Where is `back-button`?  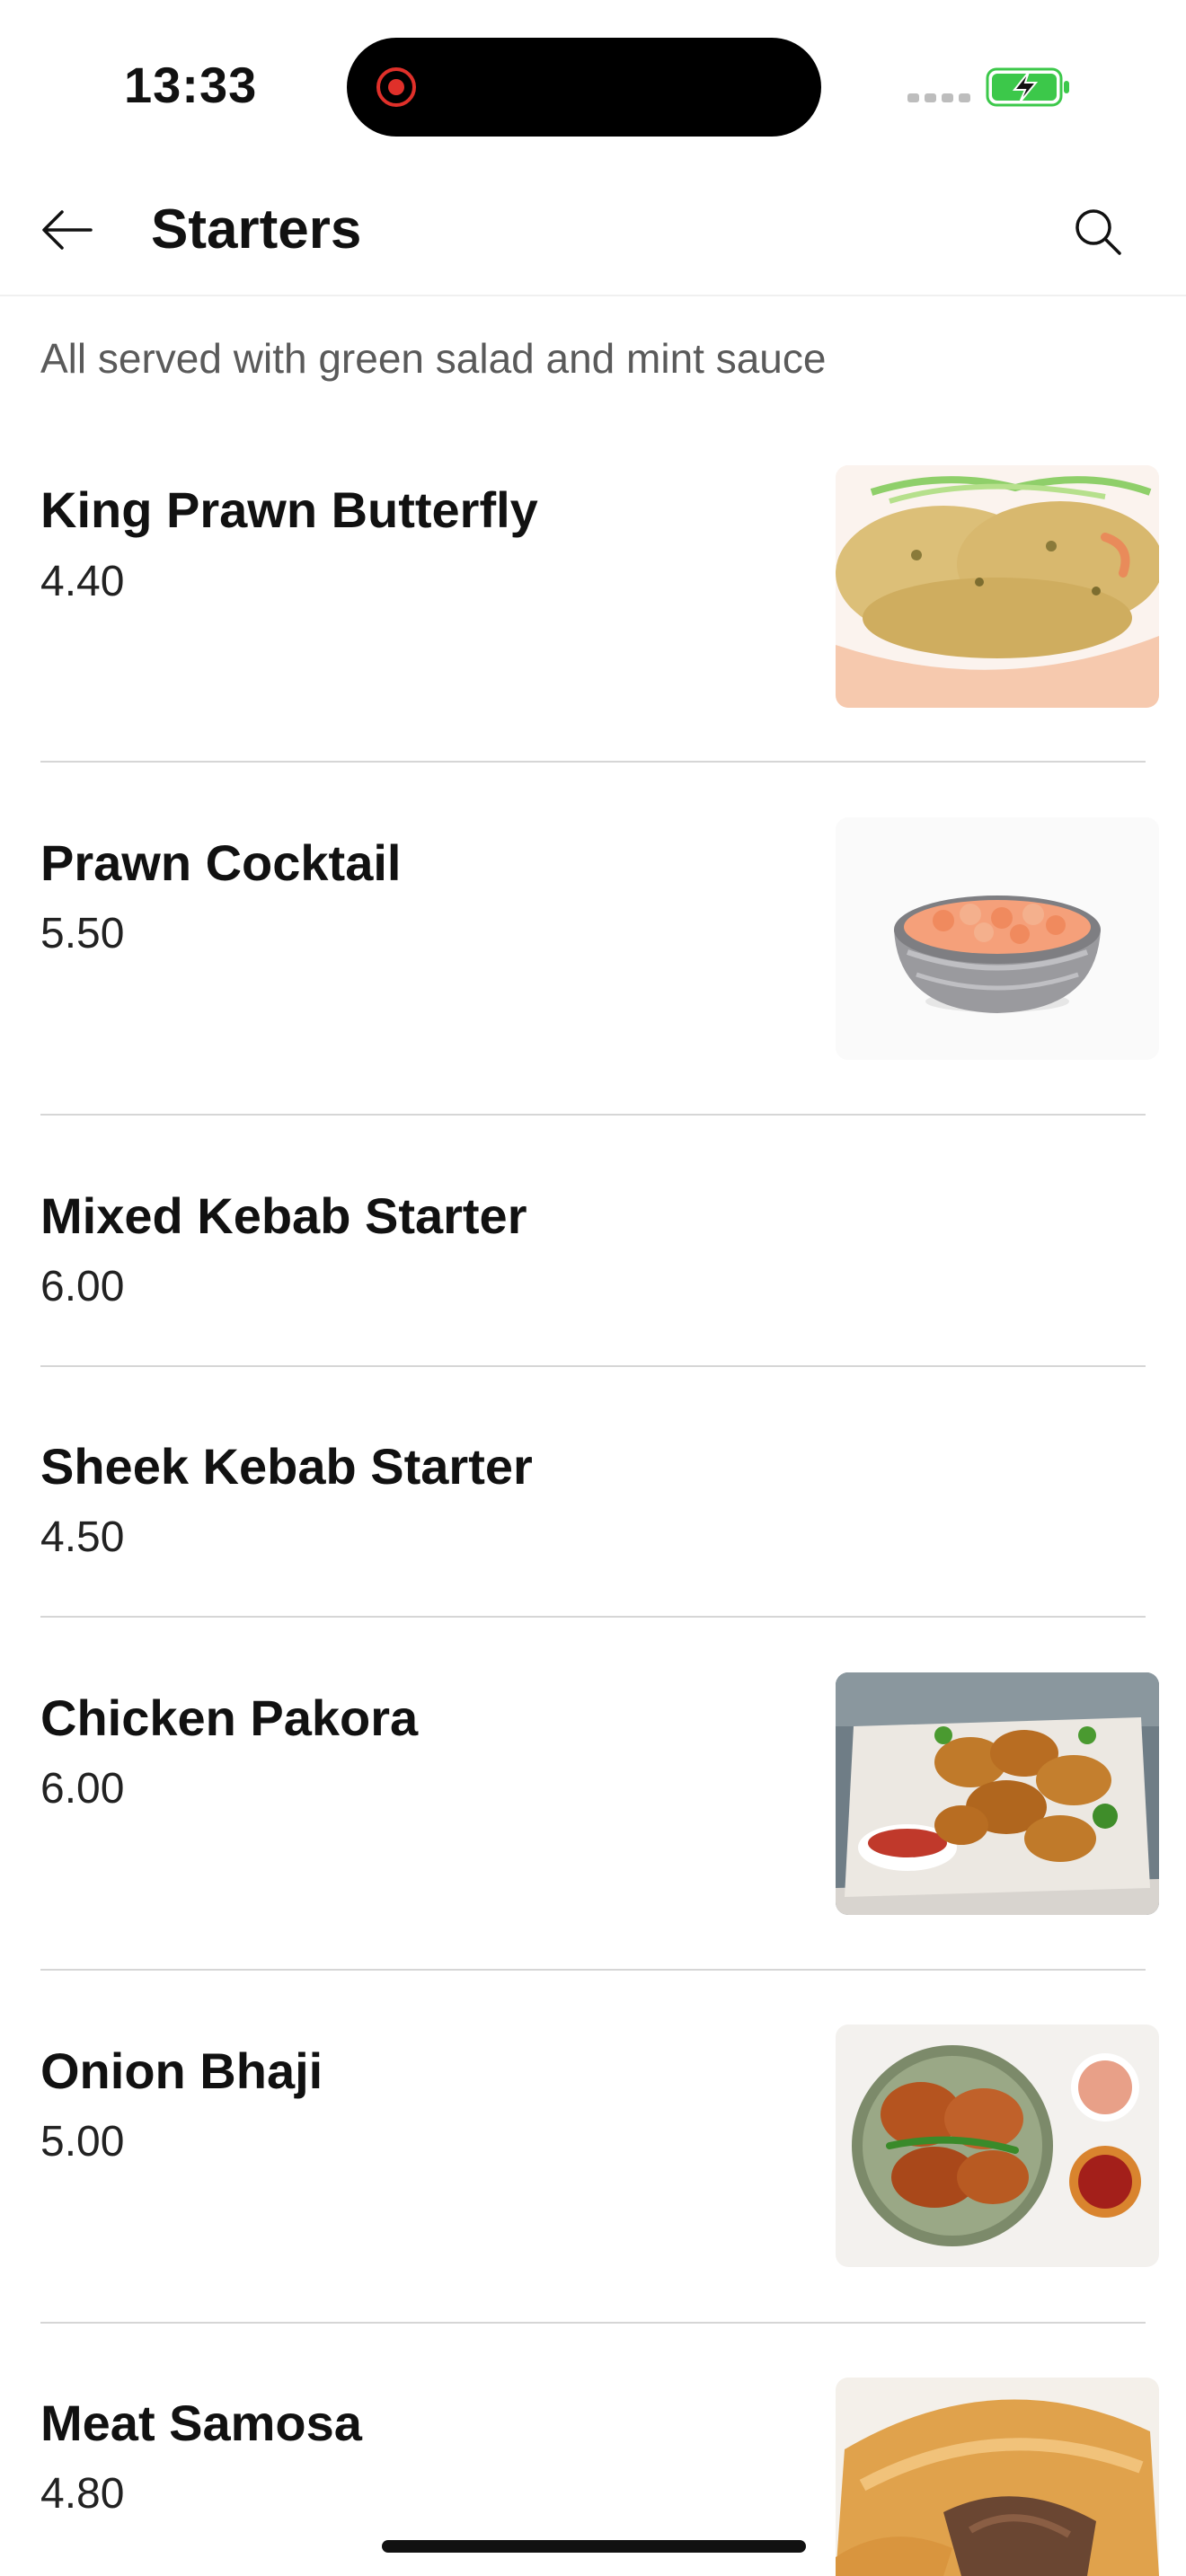 back-button is located at coordinates (67, 230).